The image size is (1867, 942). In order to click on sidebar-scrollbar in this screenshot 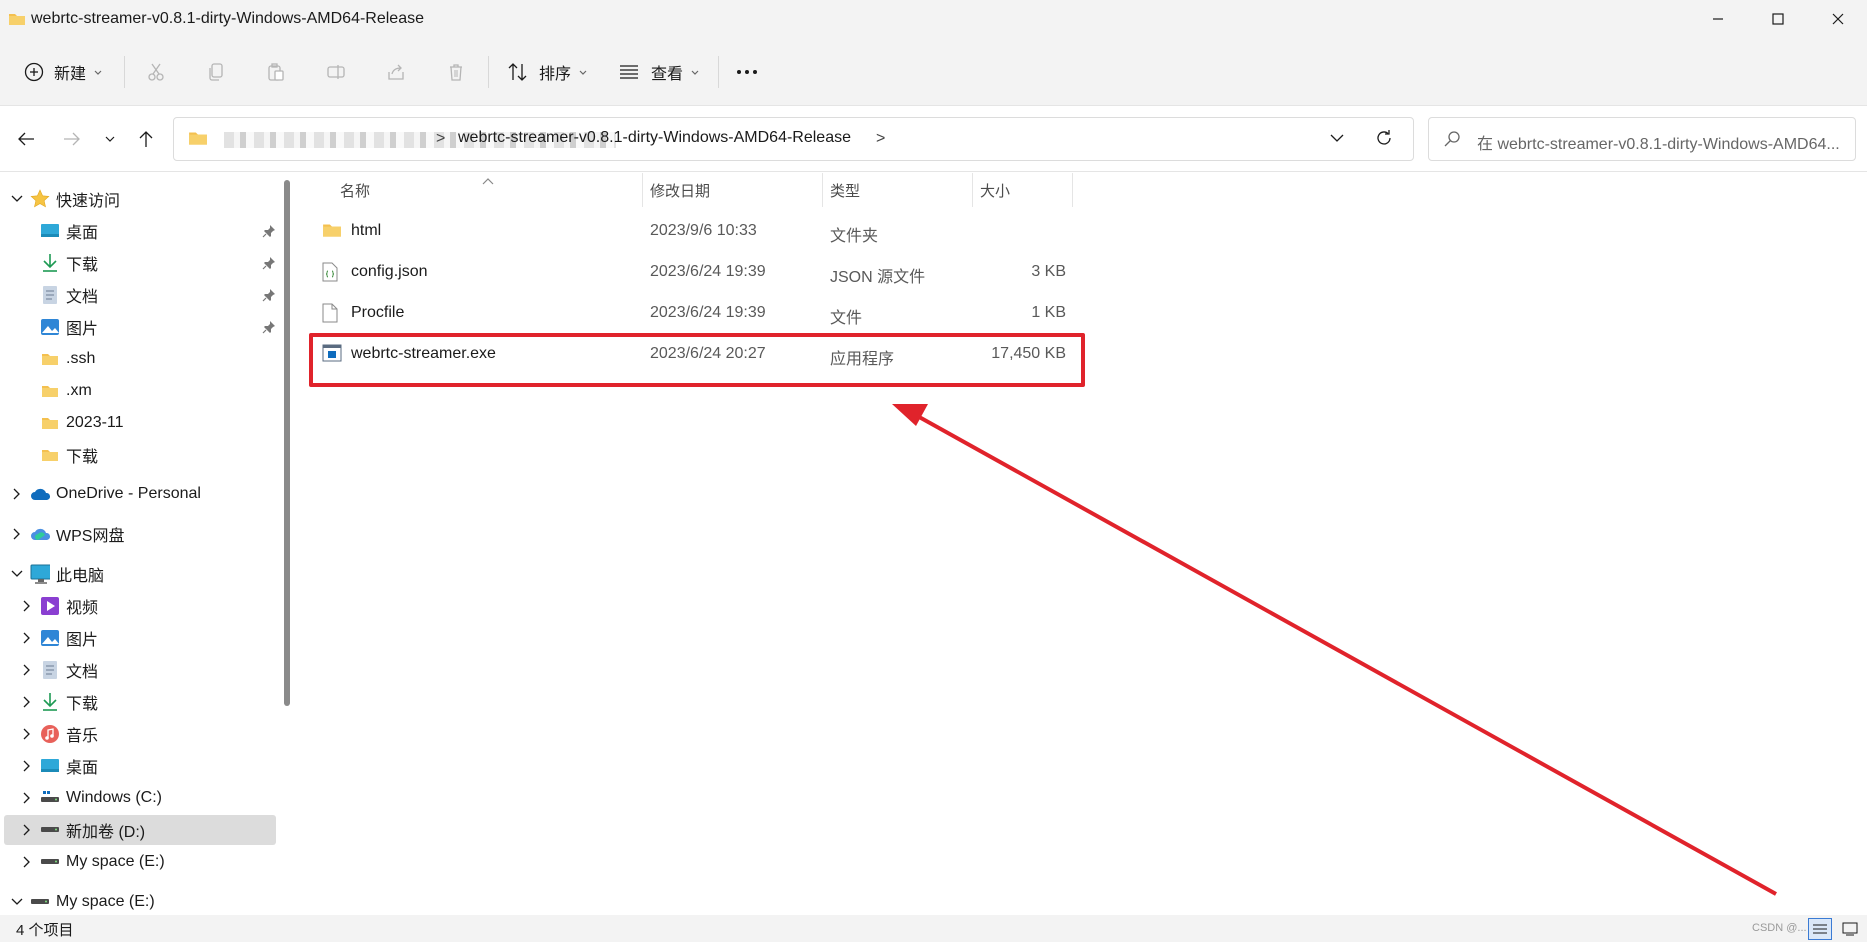, I will do `click(287, 443)`.